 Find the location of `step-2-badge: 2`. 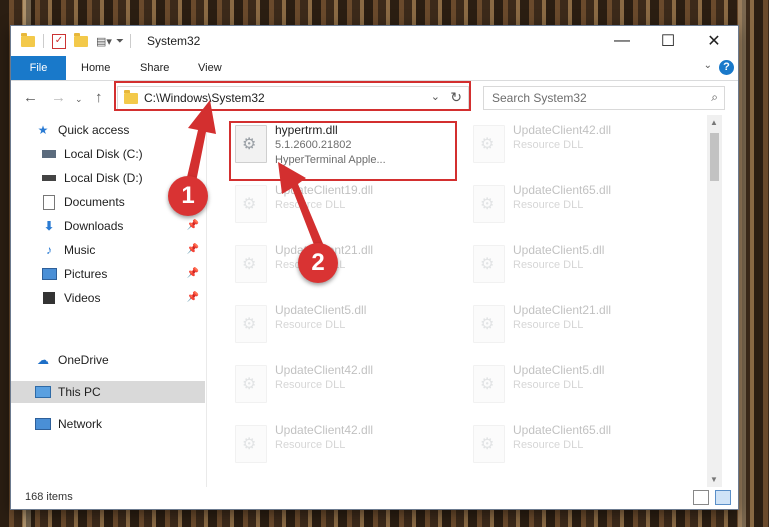

step-2-badge: 2 is located at coordinates (318, 263).